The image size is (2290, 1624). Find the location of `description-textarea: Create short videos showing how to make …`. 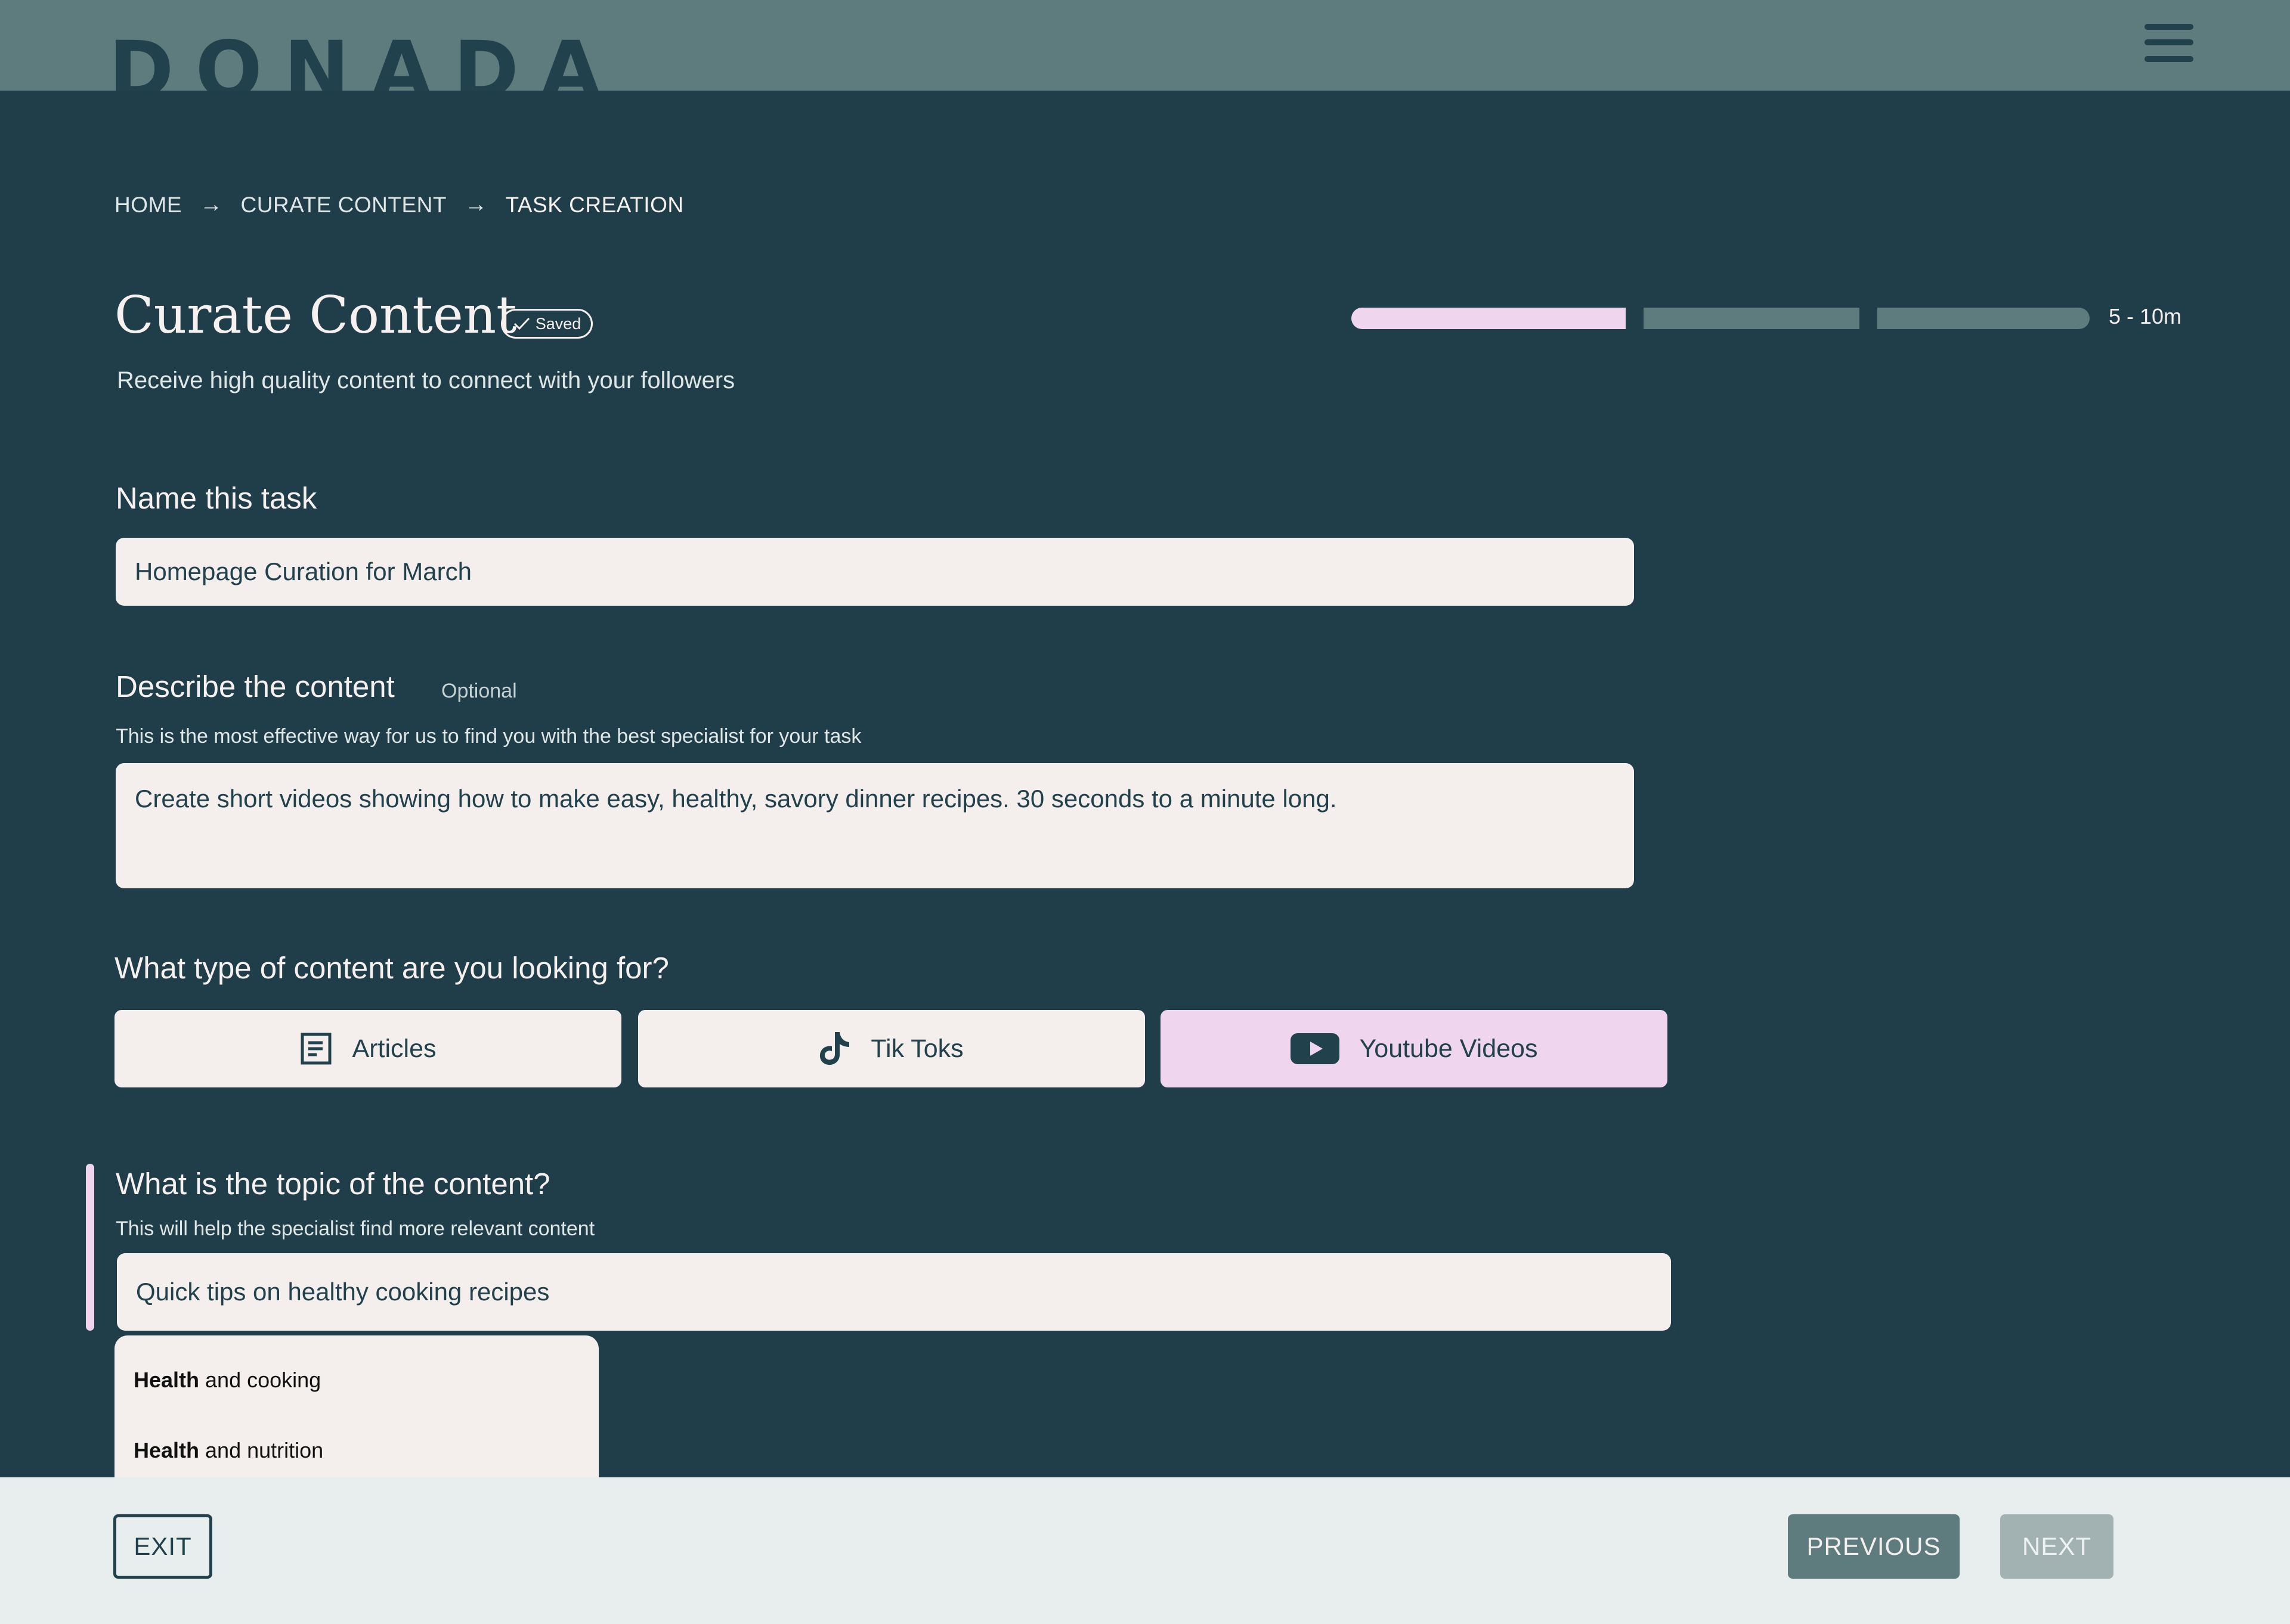

description-textarea: Create short videos showing how to make … is located at coordinates (875, 825).